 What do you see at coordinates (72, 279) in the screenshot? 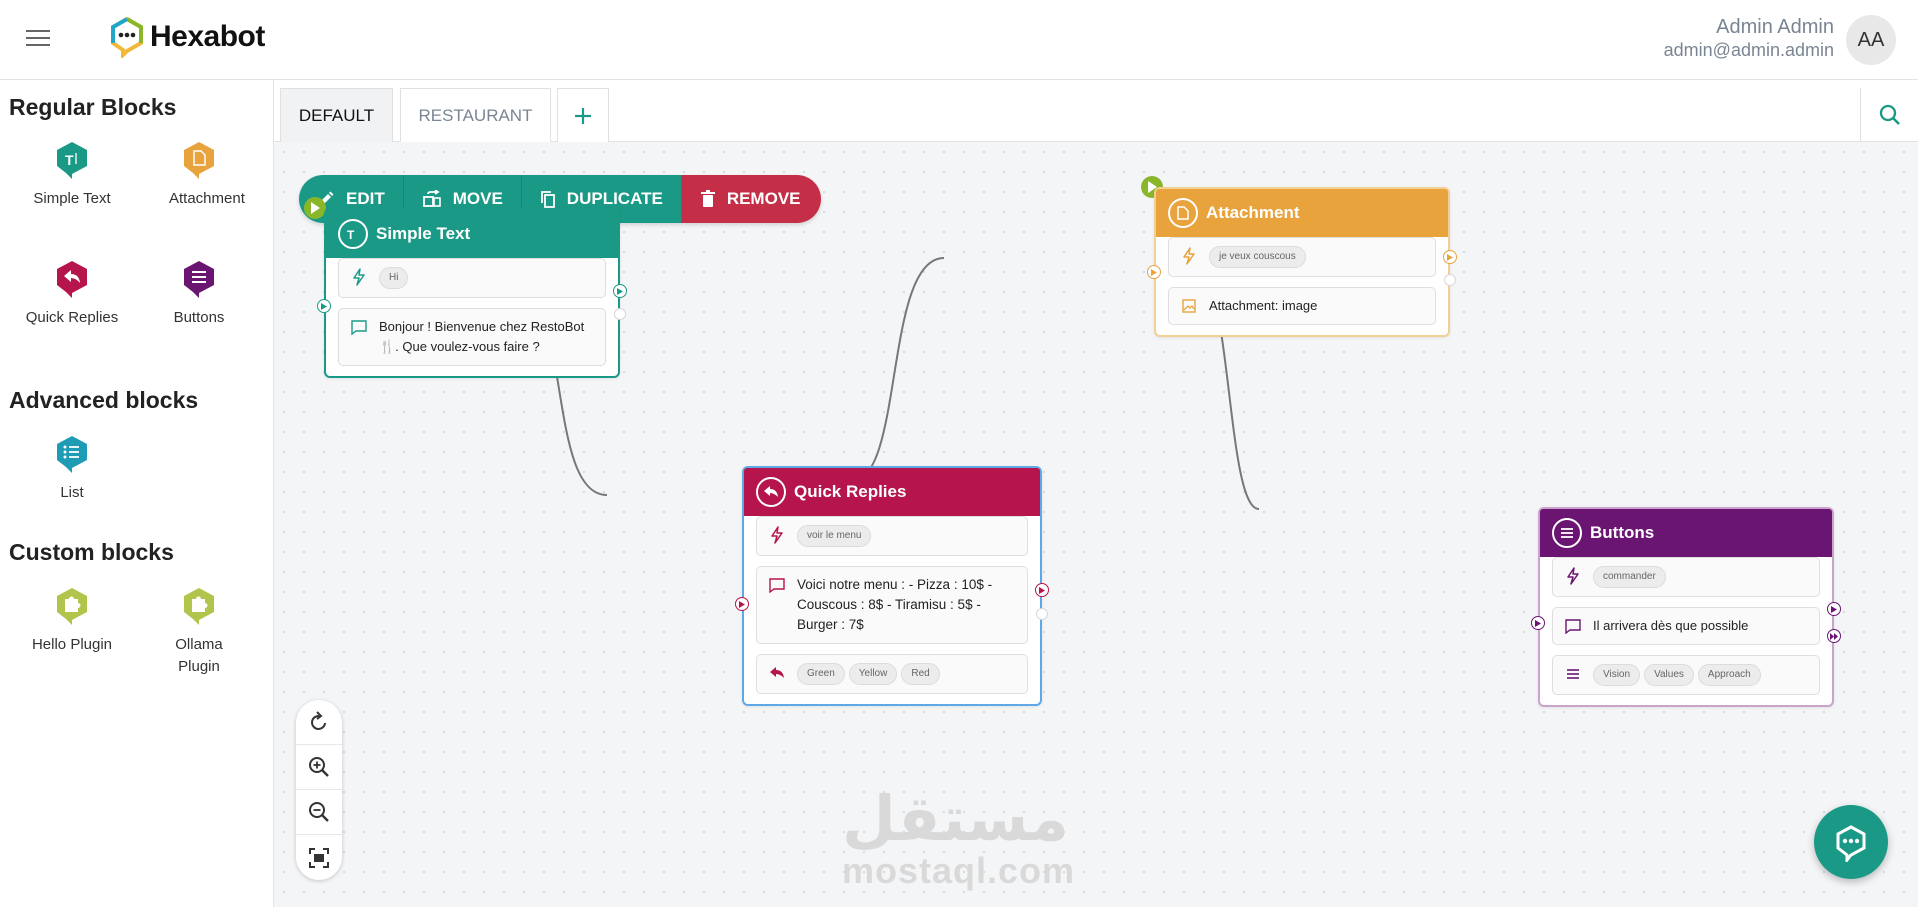
I see `quick-replies-icon` at bounding box center [72, 279].